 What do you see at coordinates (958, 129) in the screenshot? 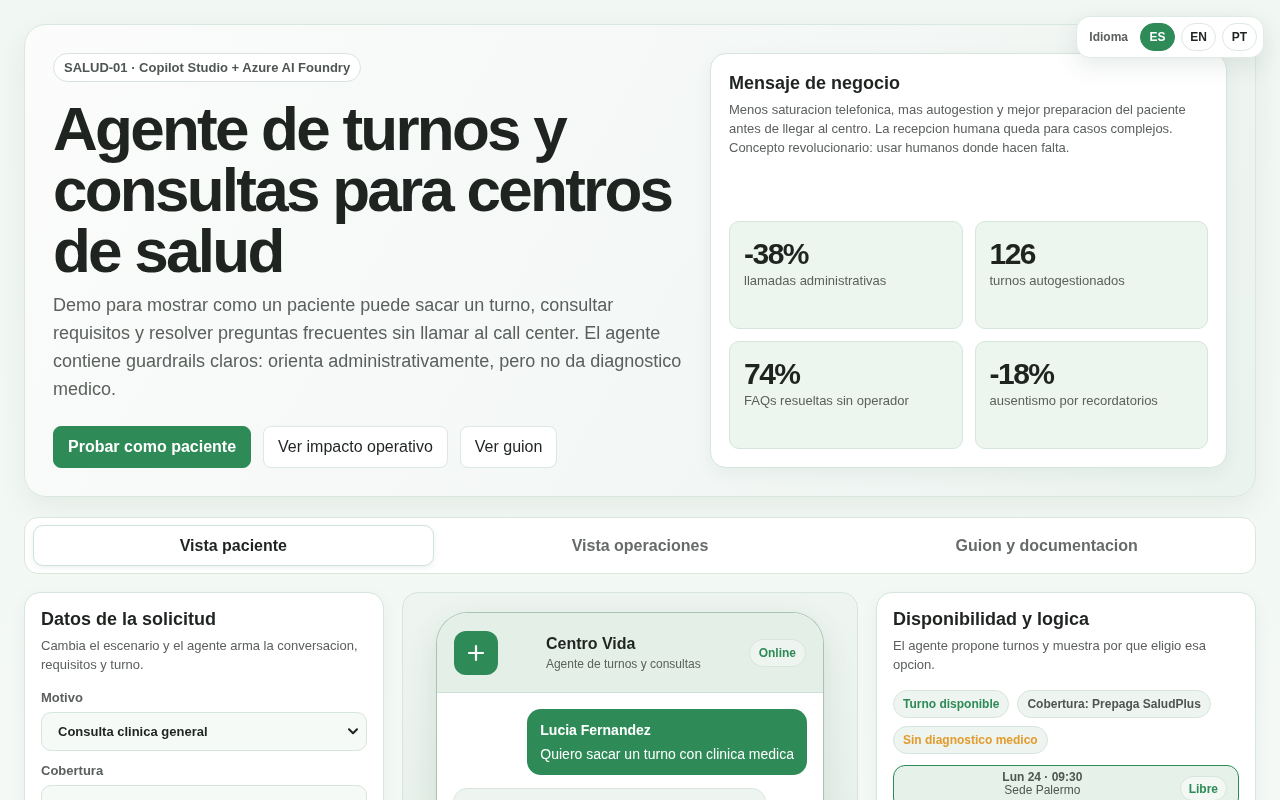
I see `card-text: Menos saturacion telefonica, mas autogestion y mejor preparacion del paciente antes de llegar al centro. La recepcion humana queda para casos complejos. Concepto revolucionario: usar humanos donde hacen falta.` at bounding box center [958, 129].